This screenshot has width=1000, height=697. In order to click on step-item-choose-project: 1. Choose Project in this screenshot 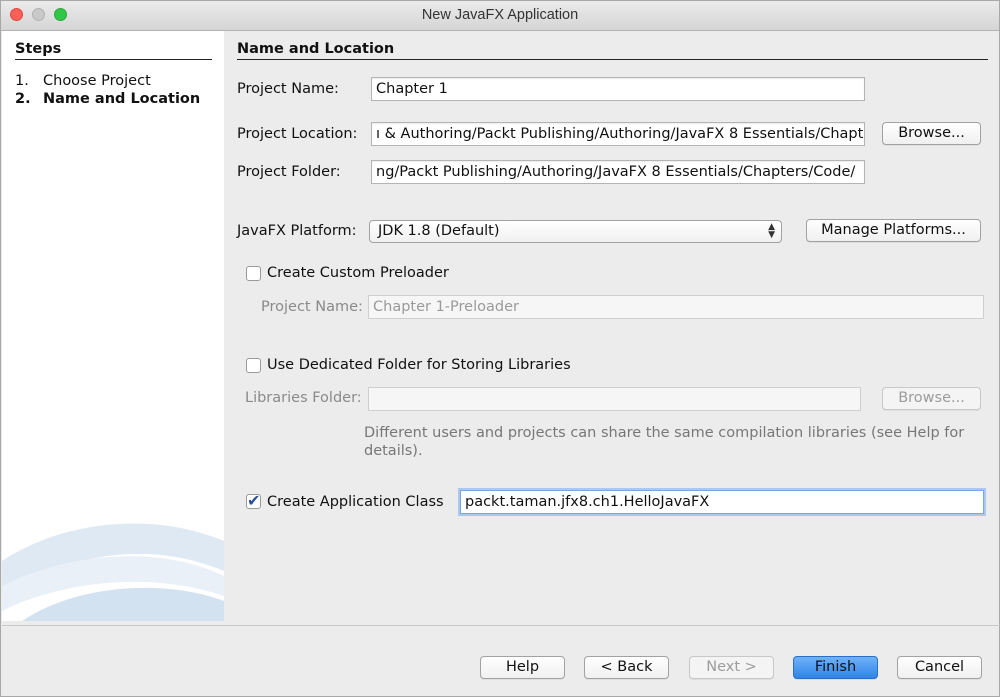, I will do `click(83, 81)`.